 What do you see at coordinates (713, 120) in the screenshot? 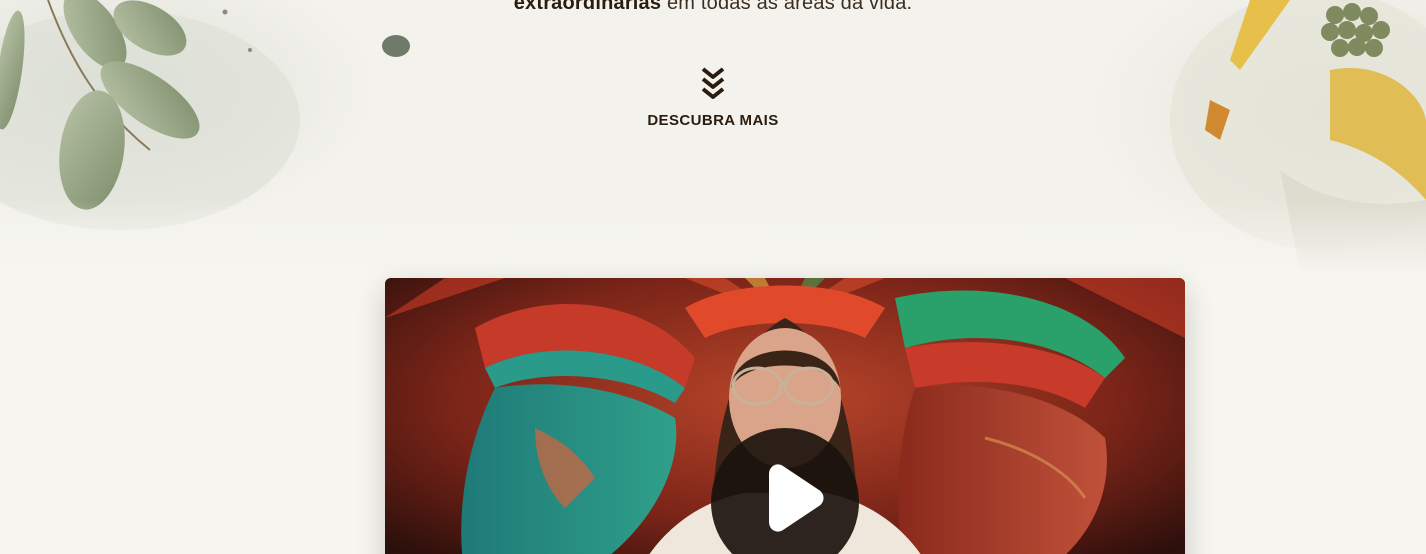
I see `discover-more-label: DESCUBRA MAIS` at bounding box center [713, 120].